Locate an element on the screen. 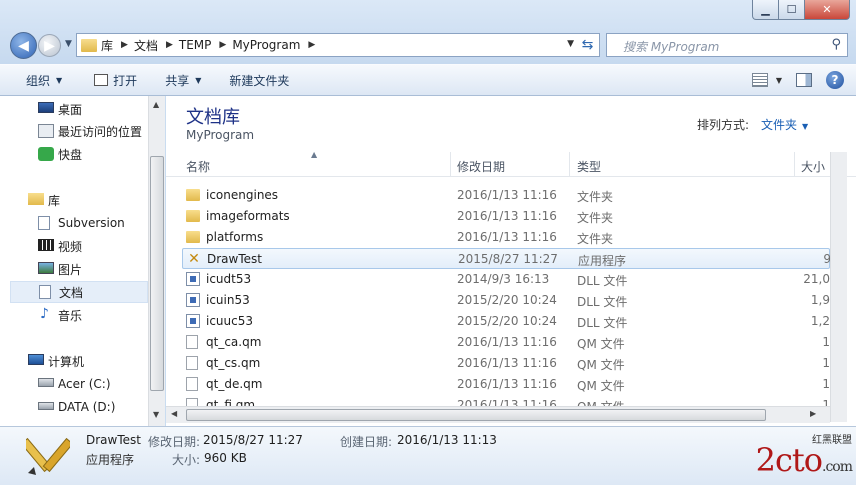 Image resolution: width=856 pixels, height=485 pixels. change-view-icon is located at coordinates (759, 80).